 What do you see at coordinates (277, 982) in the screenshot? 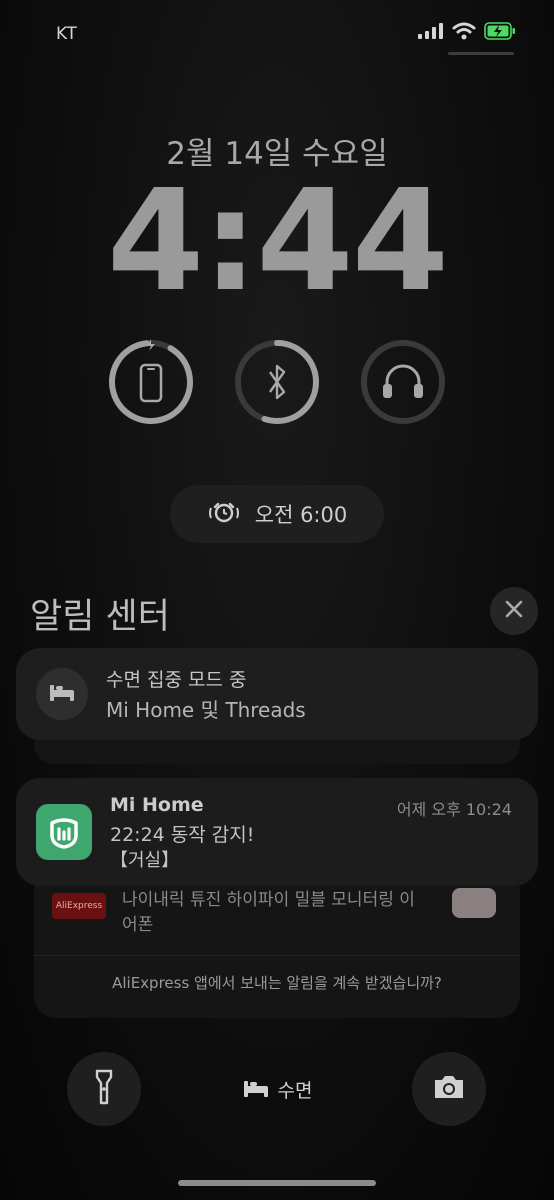
I see `aliexpress-keep-notifications-prompt: AliExpress 앱에서 보내는 알림을 계속 받겠습니까?` at bounding box center [277, 982].